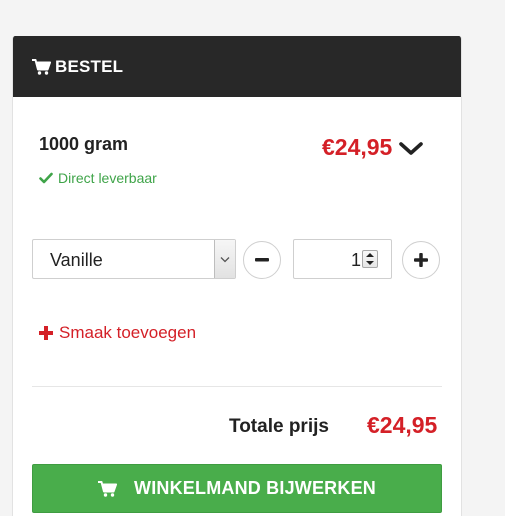 This screenshot has height=516, width=505. What do you see at coordinates (76, 260) in the screenshot?
I see `flavor-select-value: Vanille` at bounding box center [76, 260].